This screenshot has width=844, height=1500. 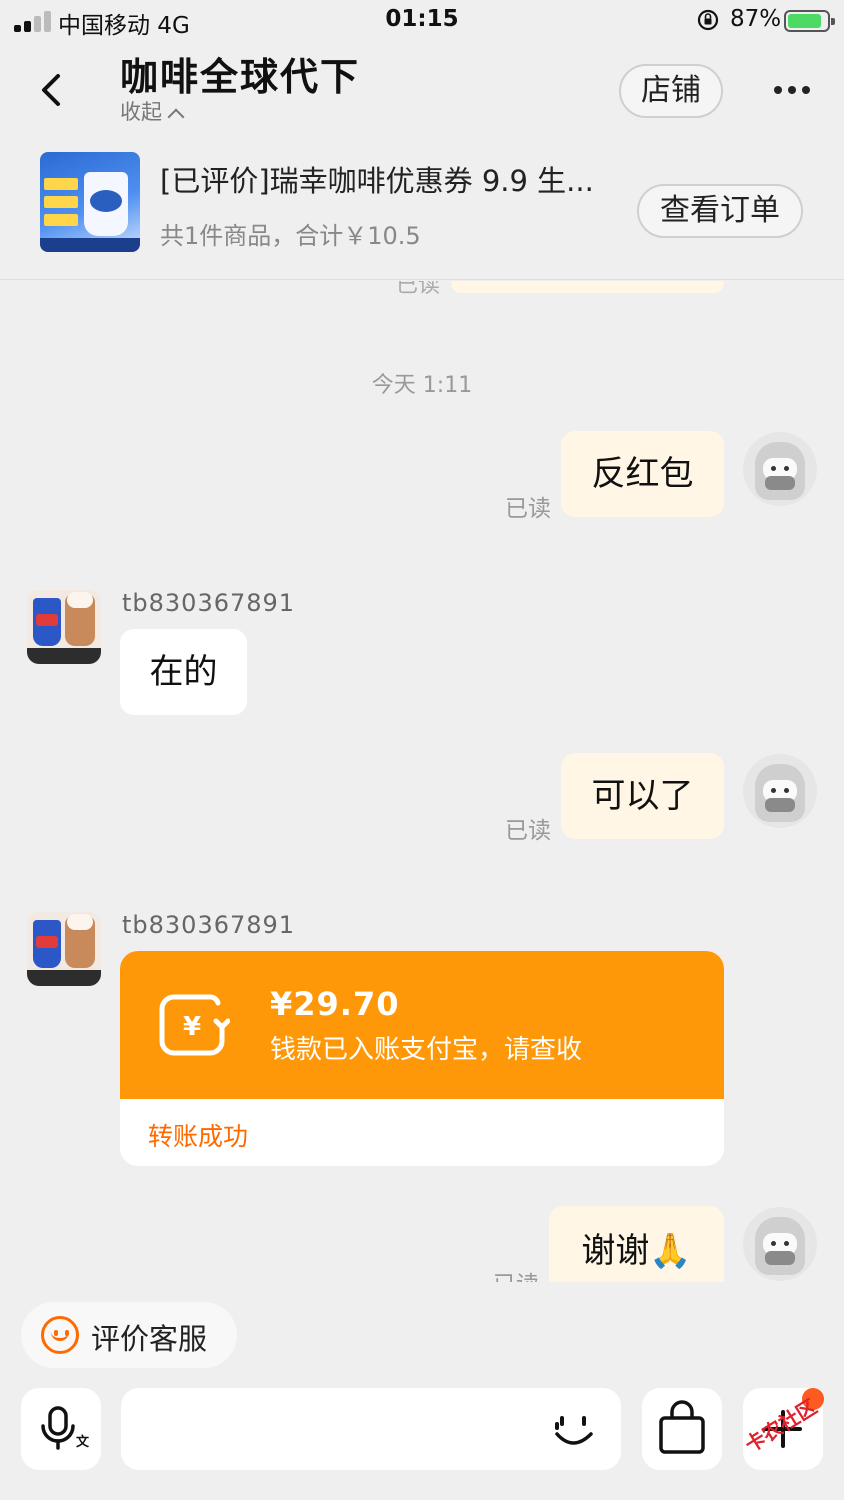 What do you see at coordinates (756, 19) in the screenshot?
I see `battery-percentage: 87%` at bounding box center [756, 19].